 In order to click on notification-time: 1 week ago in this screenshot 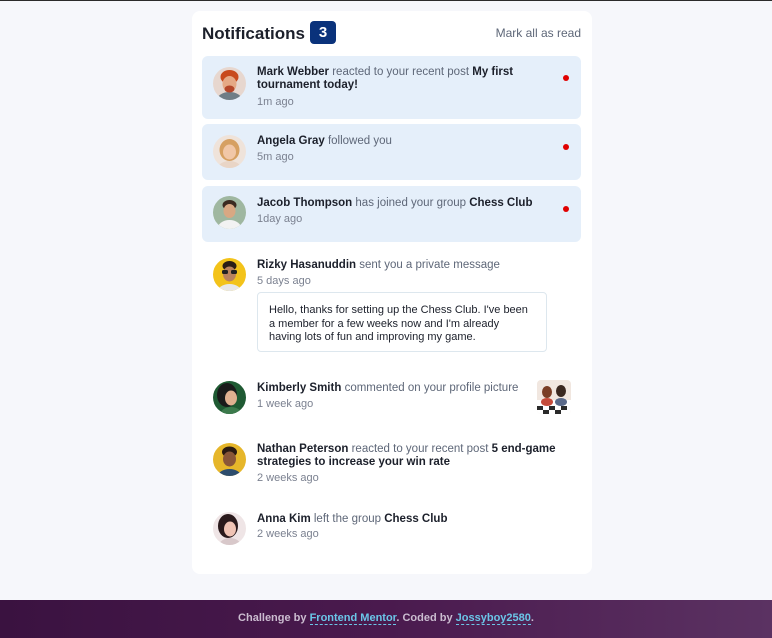, I will do `click(285, 404)`.